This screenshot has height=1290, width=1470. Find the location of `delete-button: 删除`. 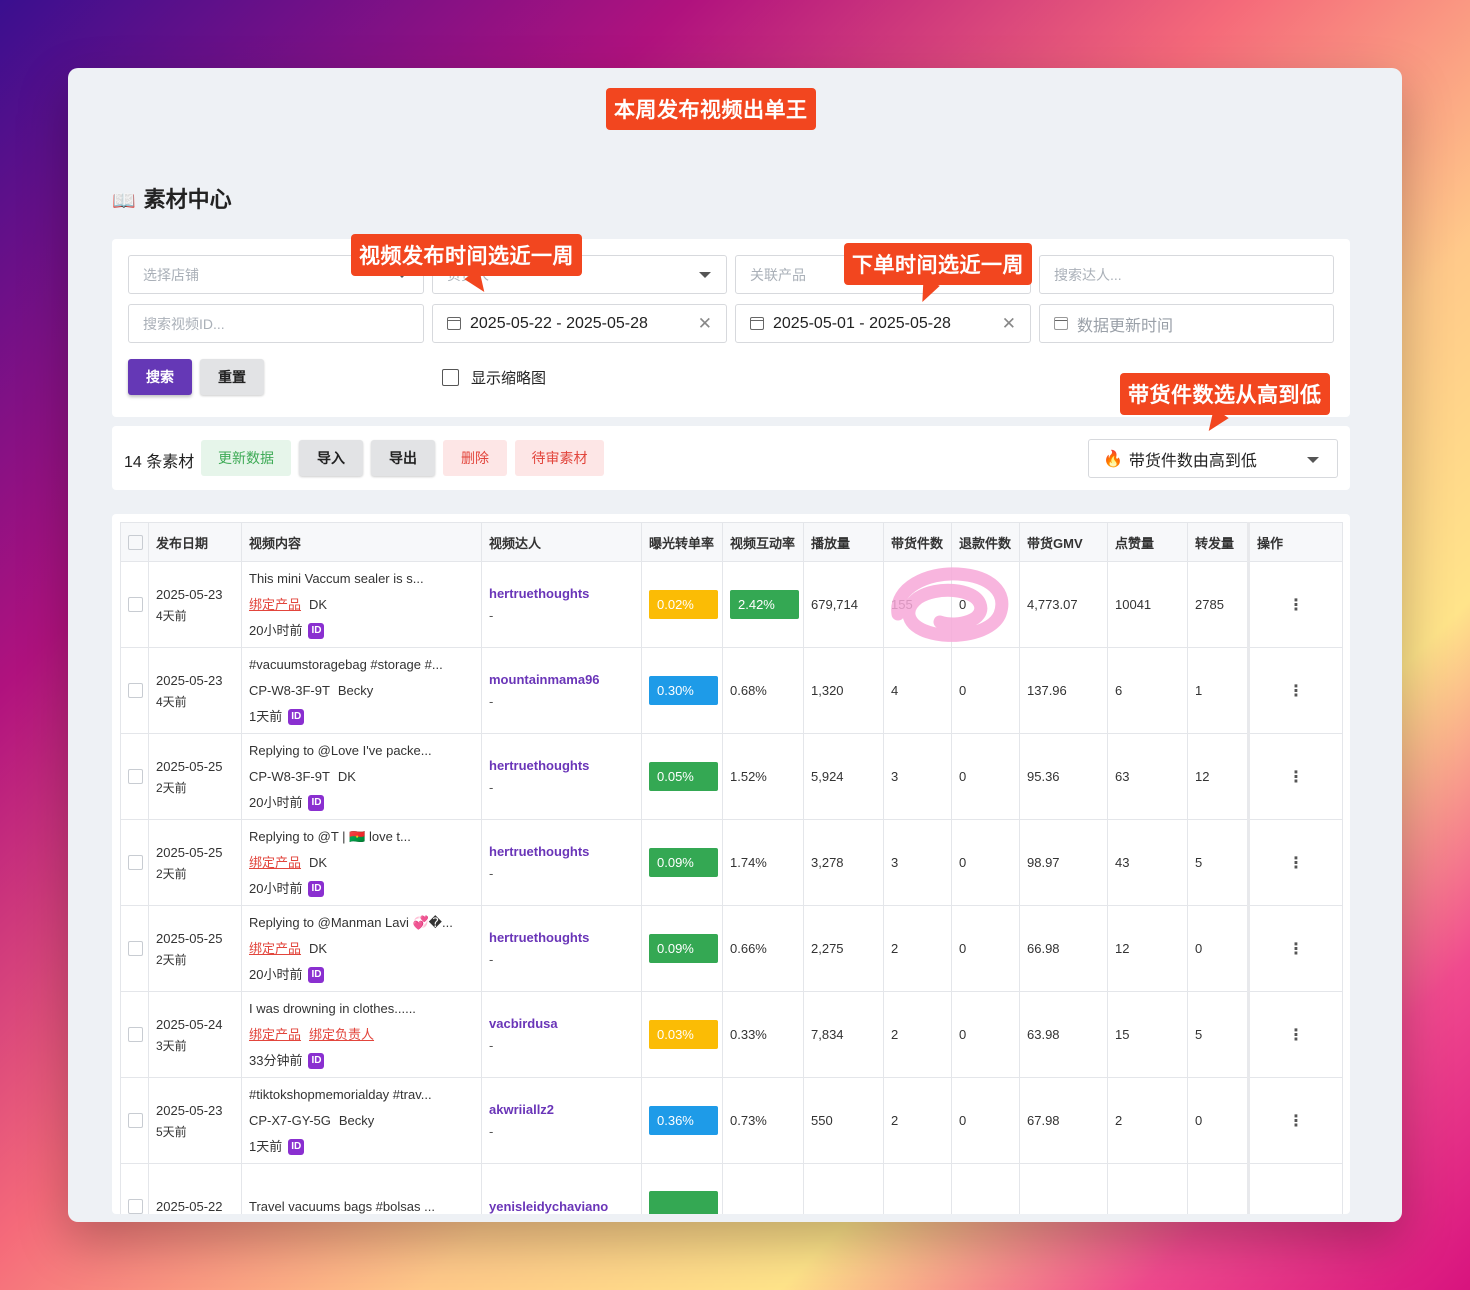

delete-button: 删除 is located at coordinates (475, 458).